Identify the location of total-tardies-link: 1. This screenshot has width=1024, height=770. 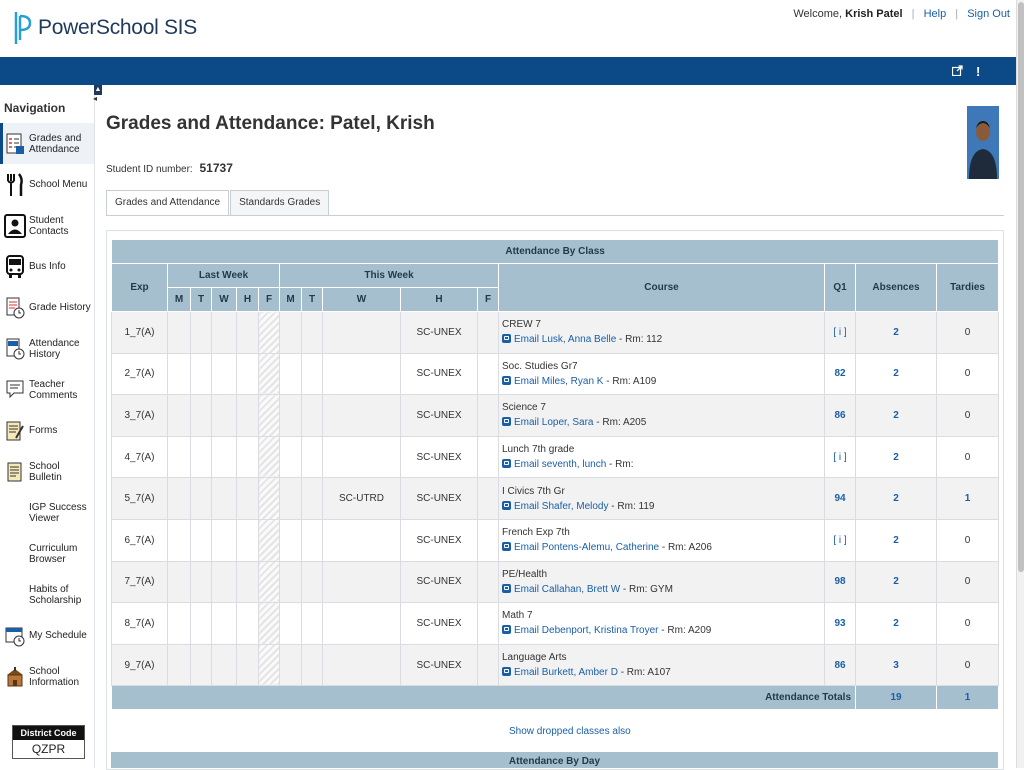
(968, 697).